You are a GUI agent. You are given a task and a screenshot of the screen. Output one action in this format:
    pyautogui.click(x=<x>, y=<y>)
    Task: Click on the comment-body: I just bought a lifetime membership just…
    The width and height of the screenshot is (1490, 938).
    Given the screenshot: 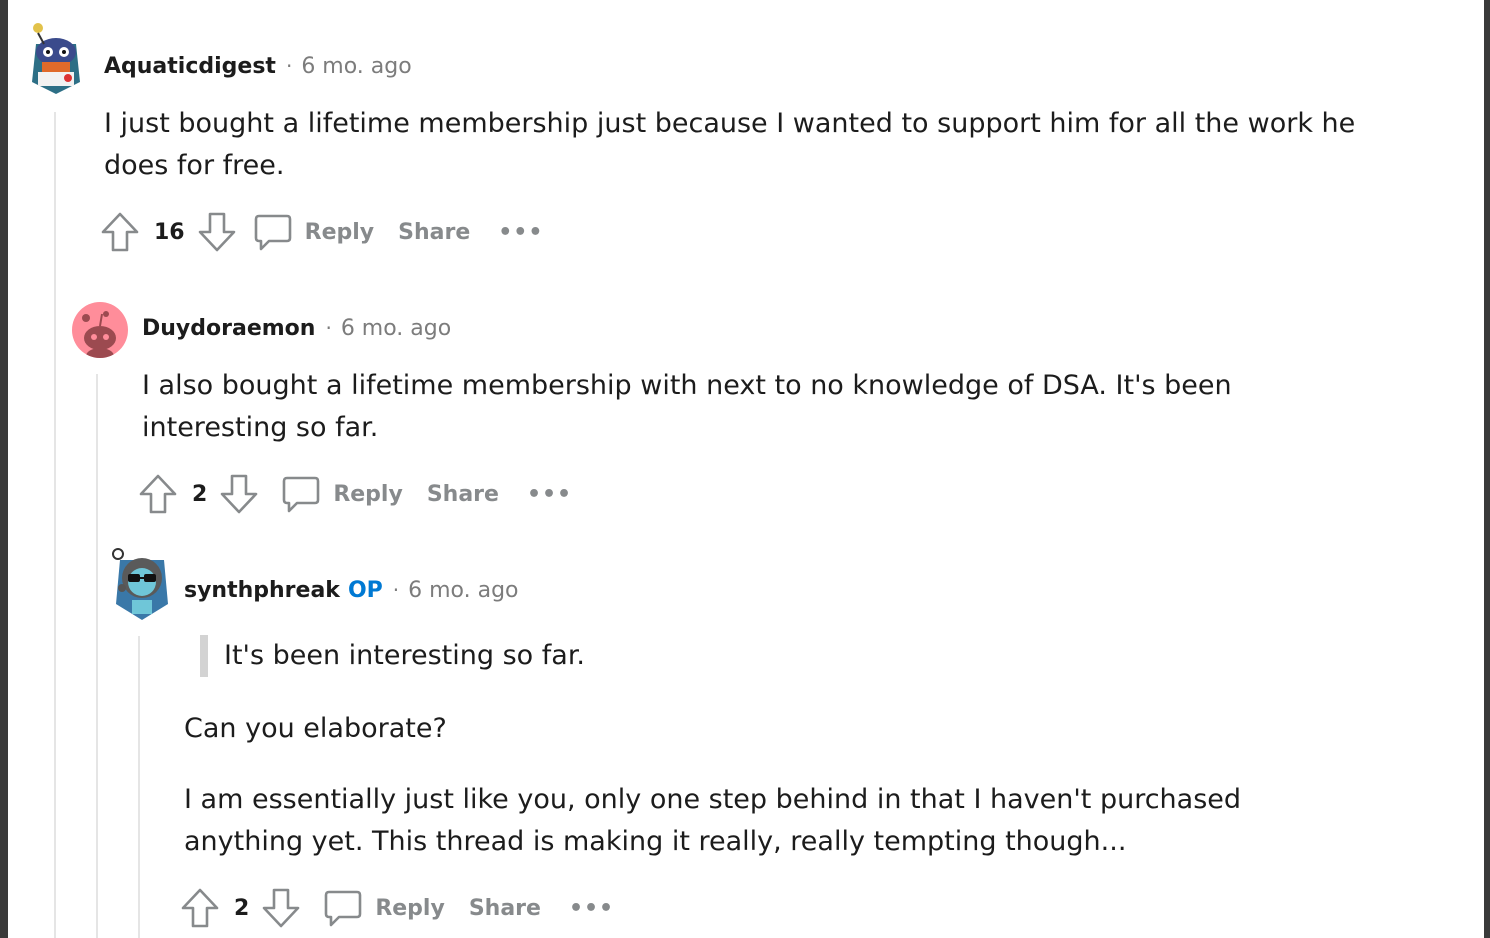 What is the action you would take?
    pyautogui.click(x=730, y=144)
    